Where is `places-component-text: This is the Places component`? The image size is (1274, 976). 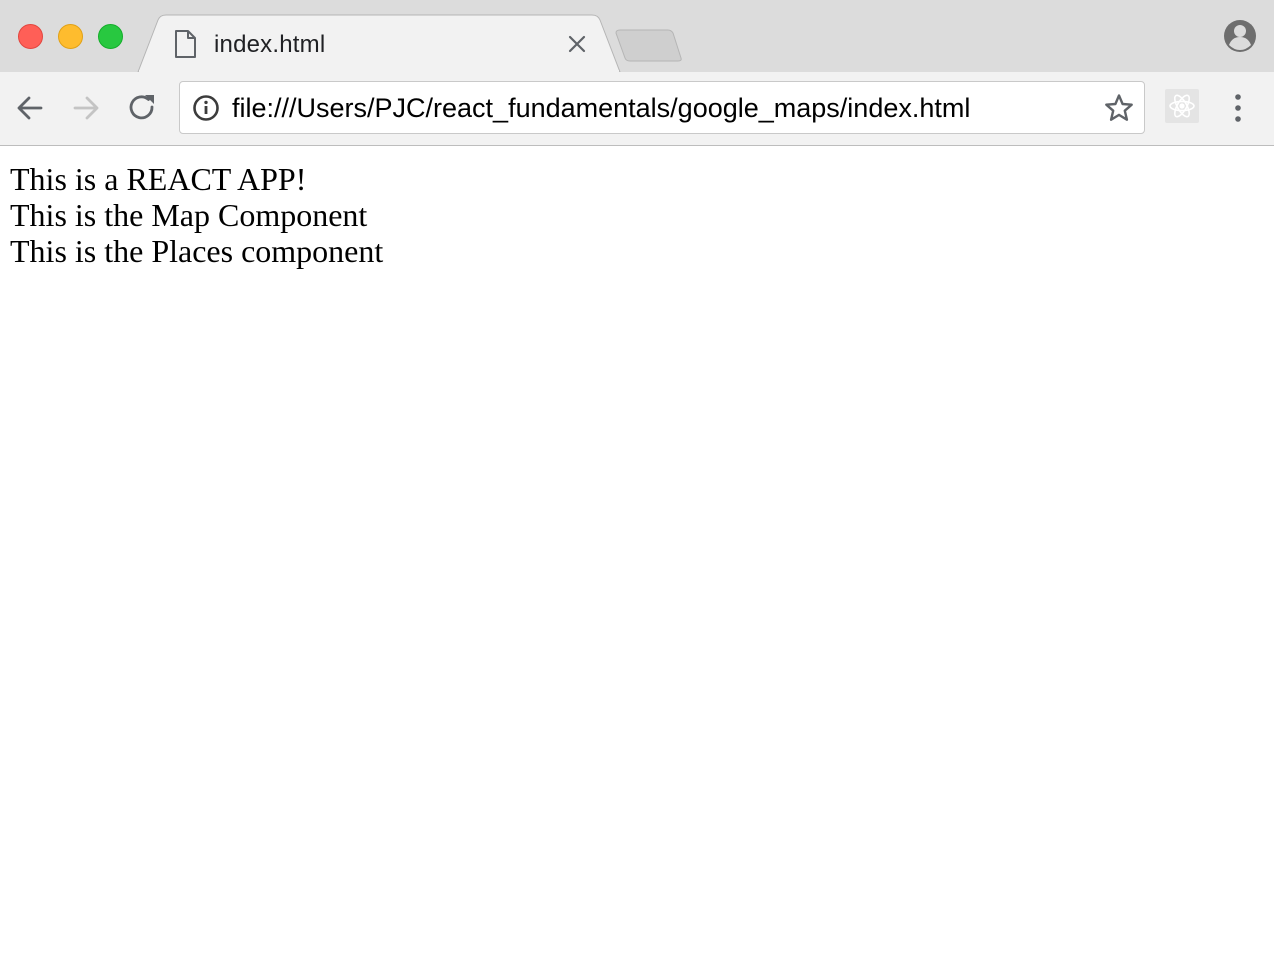
places-component-text: This is the Places component is located at coordinates (197, 251).